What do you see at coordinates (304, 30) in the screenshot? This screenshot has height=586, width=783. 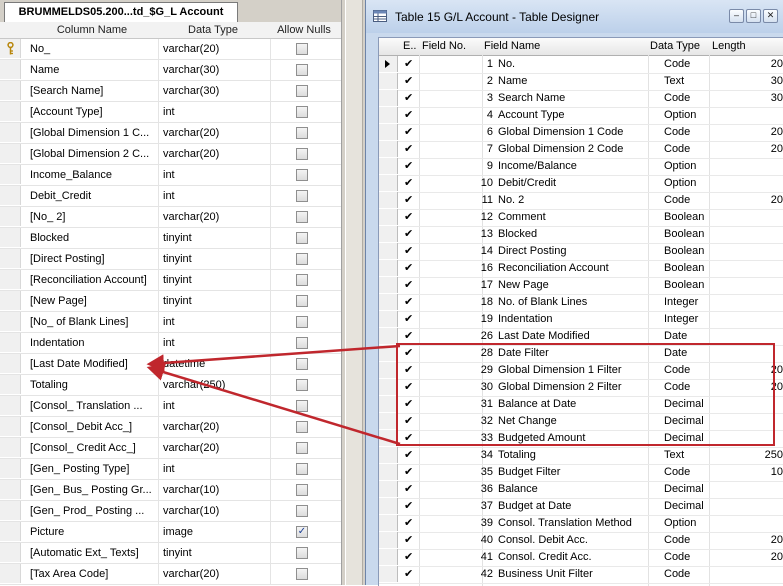 I see `allow-nulls-header: Allow Nulls` at bounding box center [304, 30].